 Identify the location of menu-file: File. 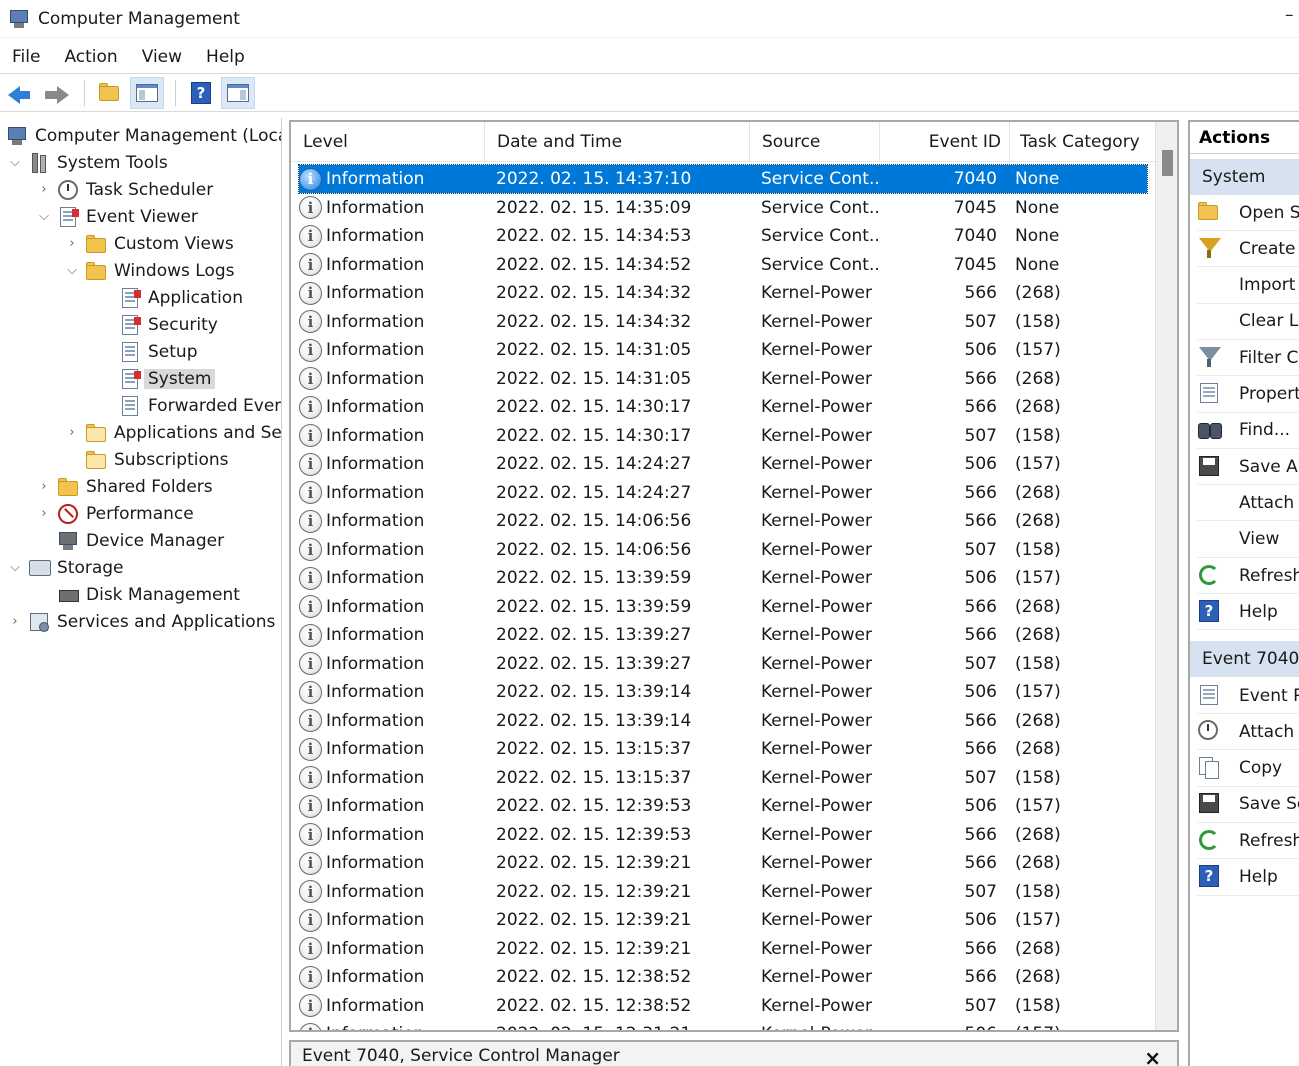
(26, 57).